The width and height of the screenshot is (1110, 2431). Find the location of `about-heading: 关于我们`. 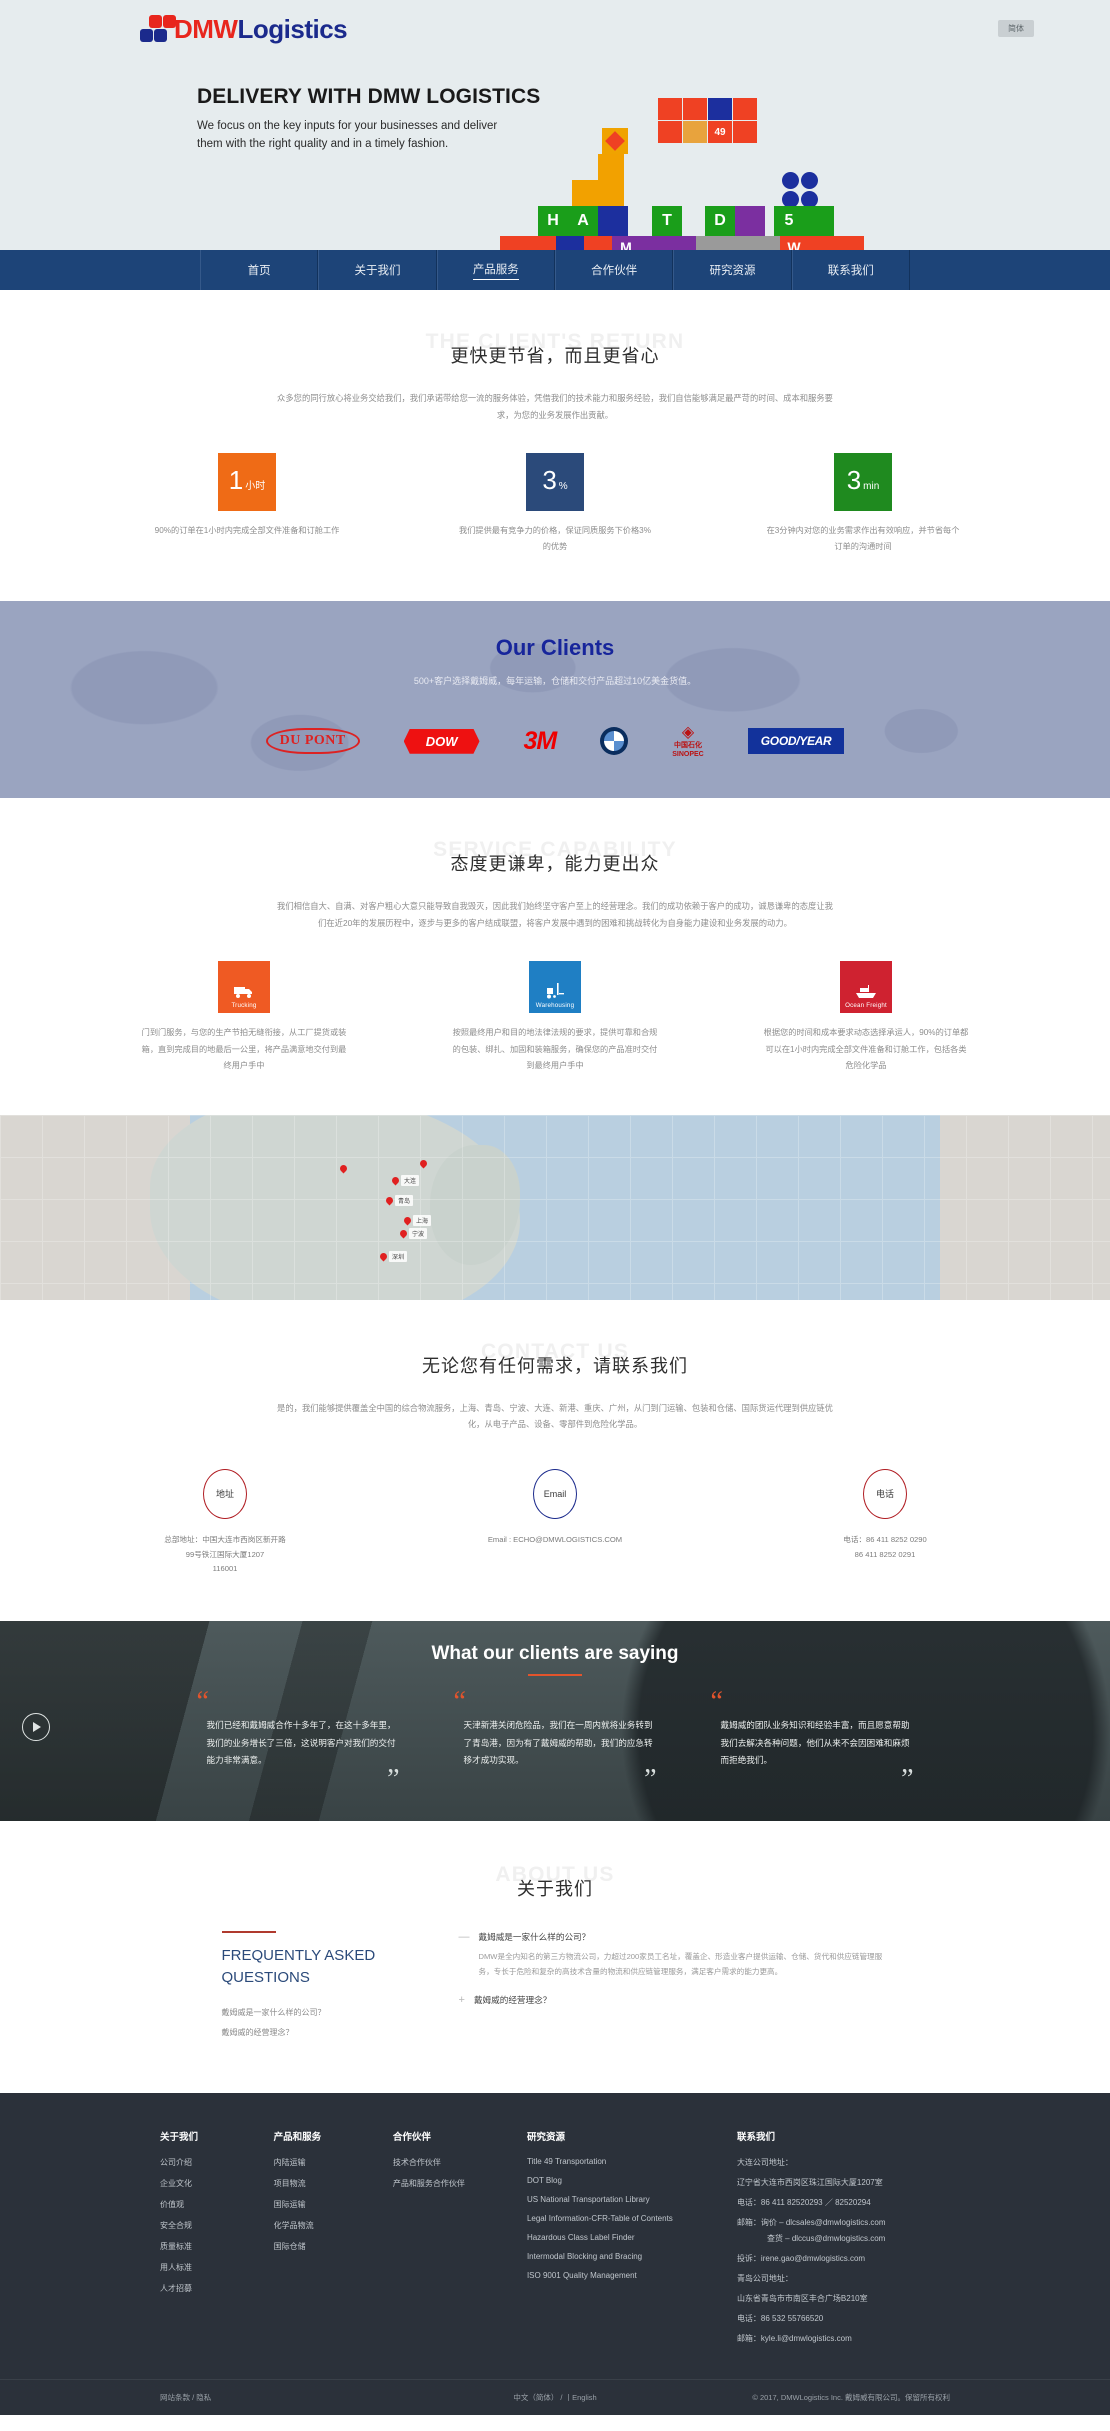

about-heading: 关于我们 is located at coordinates (555, 1889).